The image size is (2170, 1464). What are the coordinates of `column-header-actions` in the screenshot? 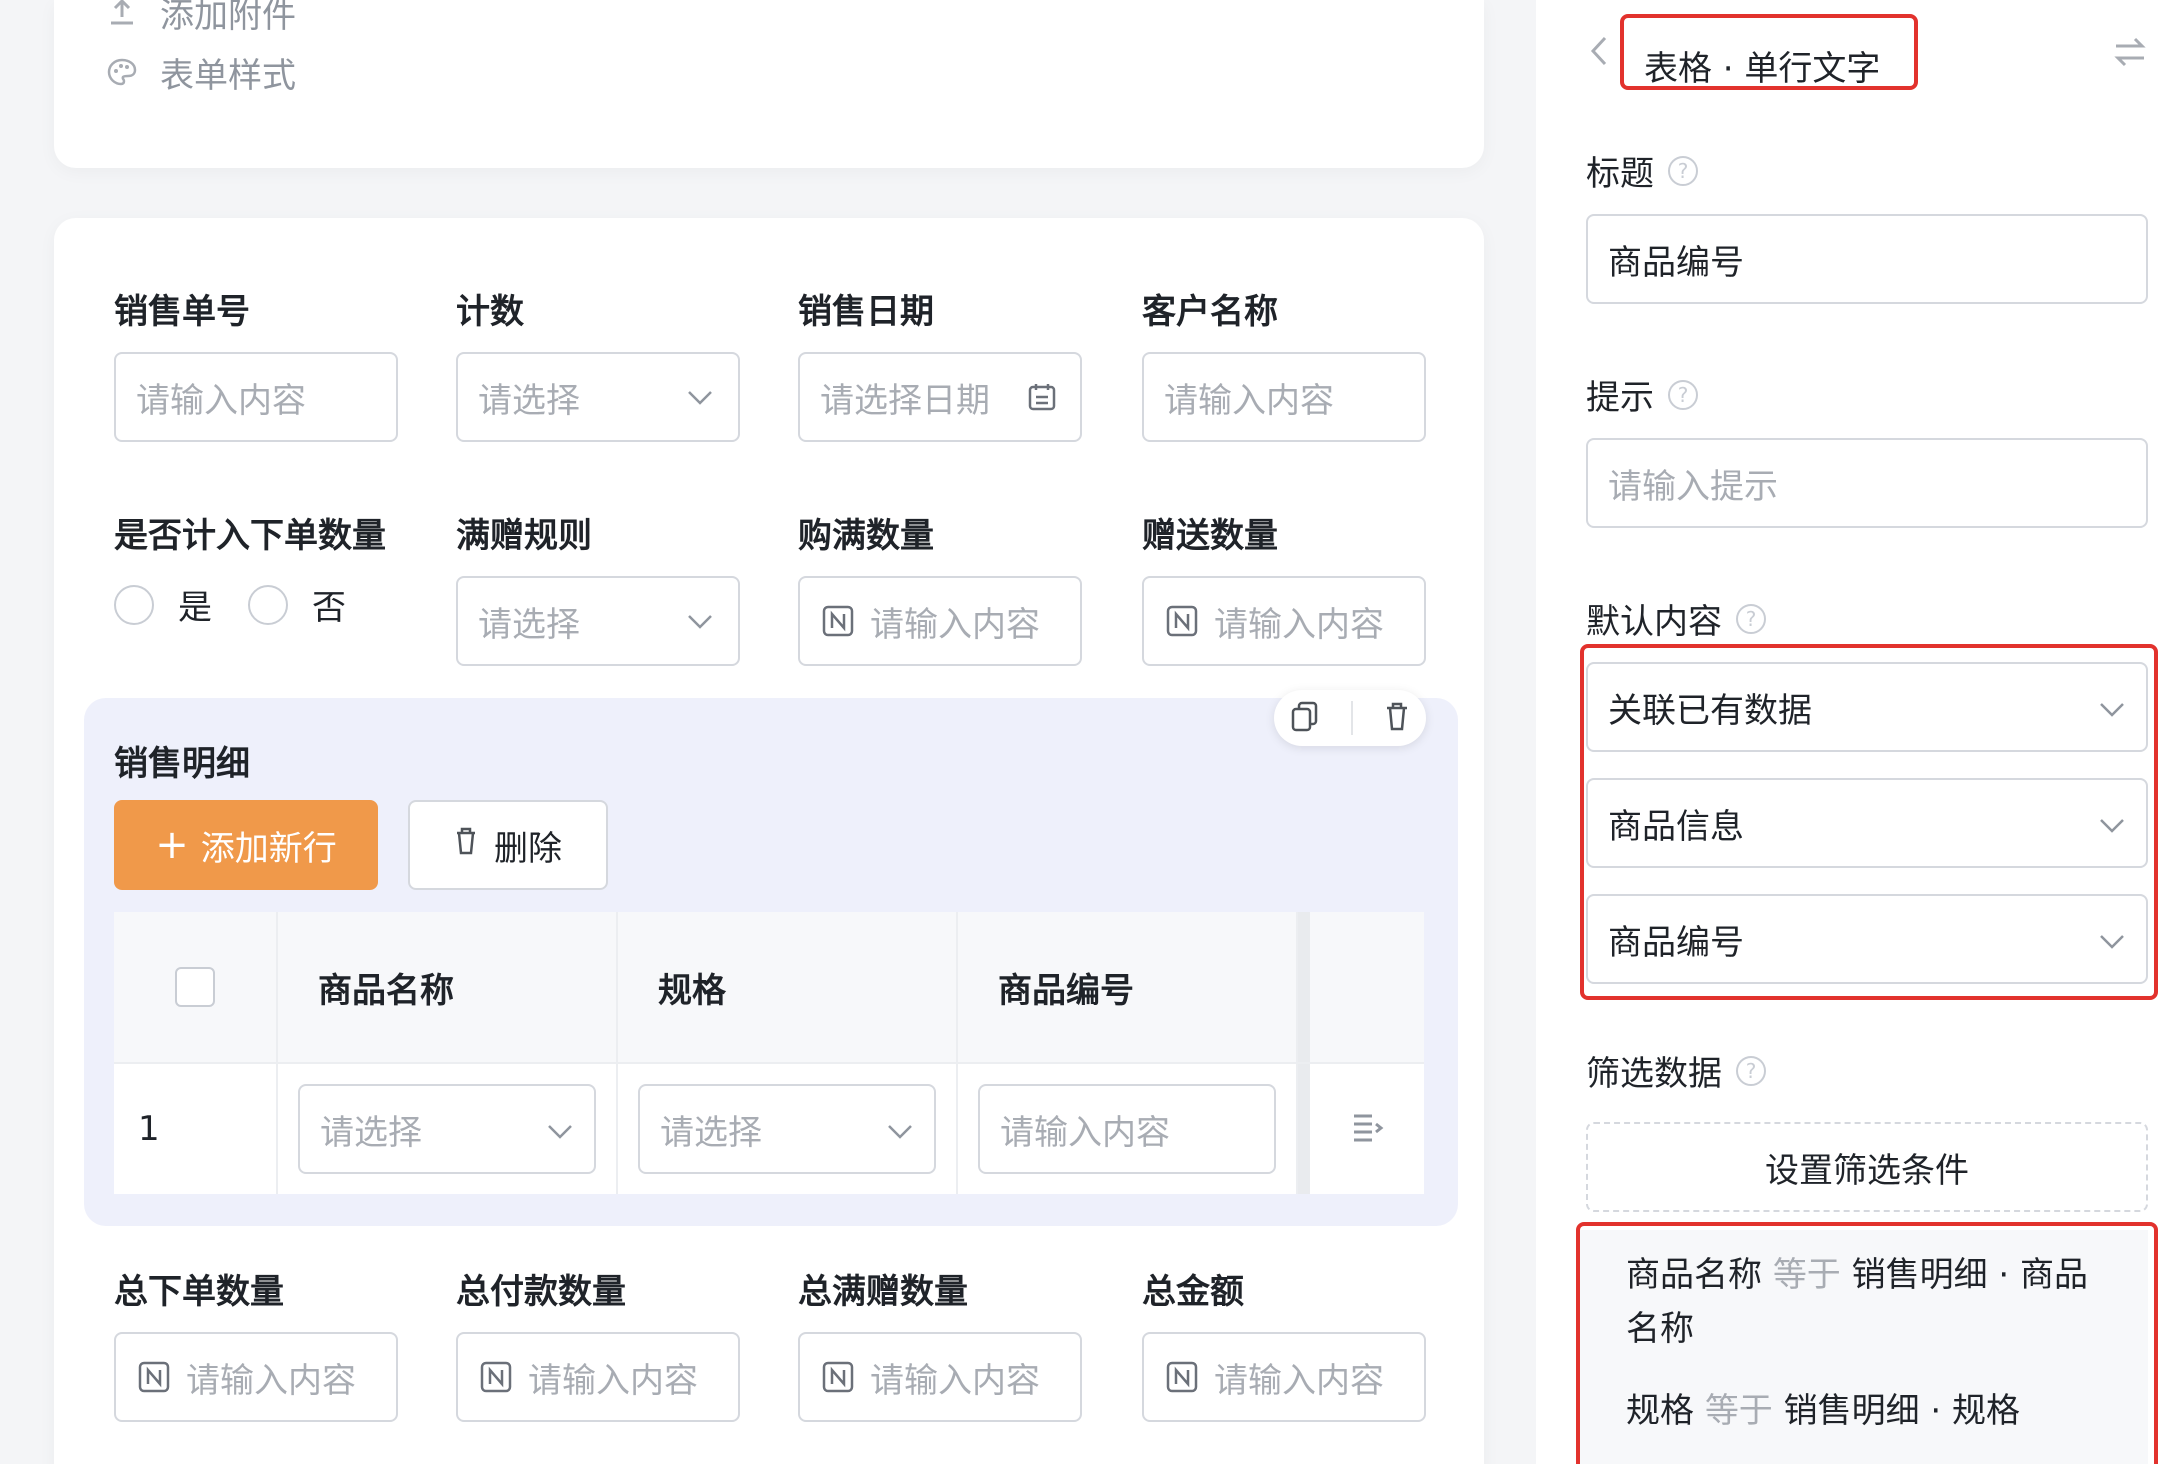 It's located at (1367, 987).